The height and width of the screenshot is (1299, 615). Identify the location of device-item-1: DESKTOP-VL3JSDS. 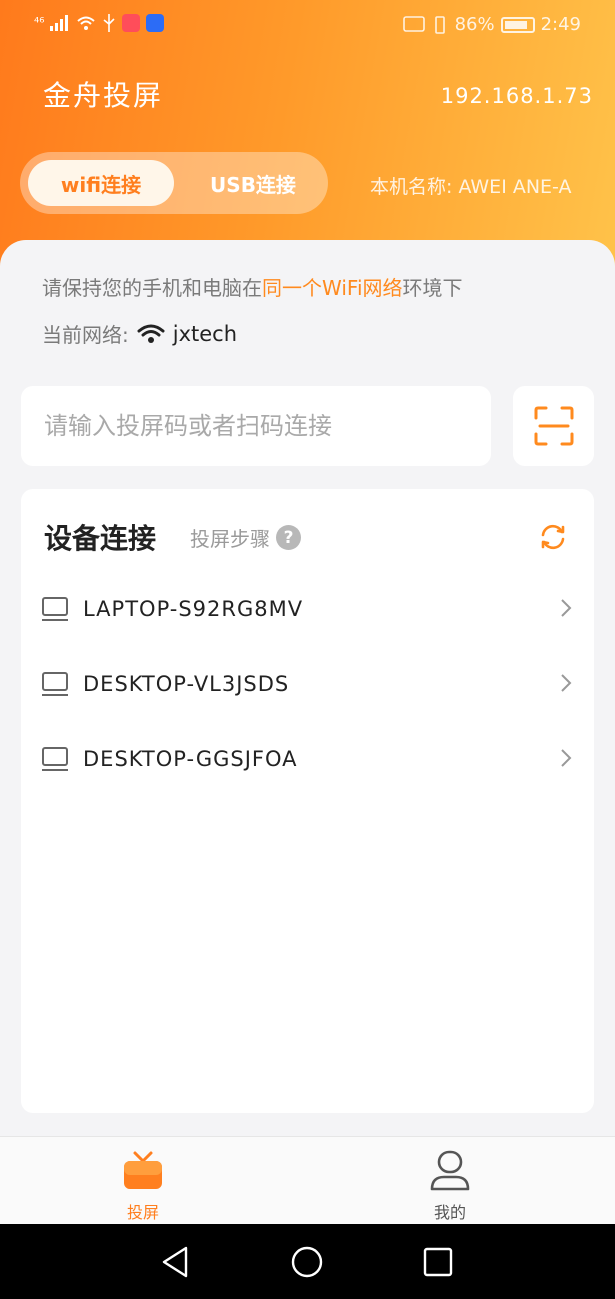
(307, 683).